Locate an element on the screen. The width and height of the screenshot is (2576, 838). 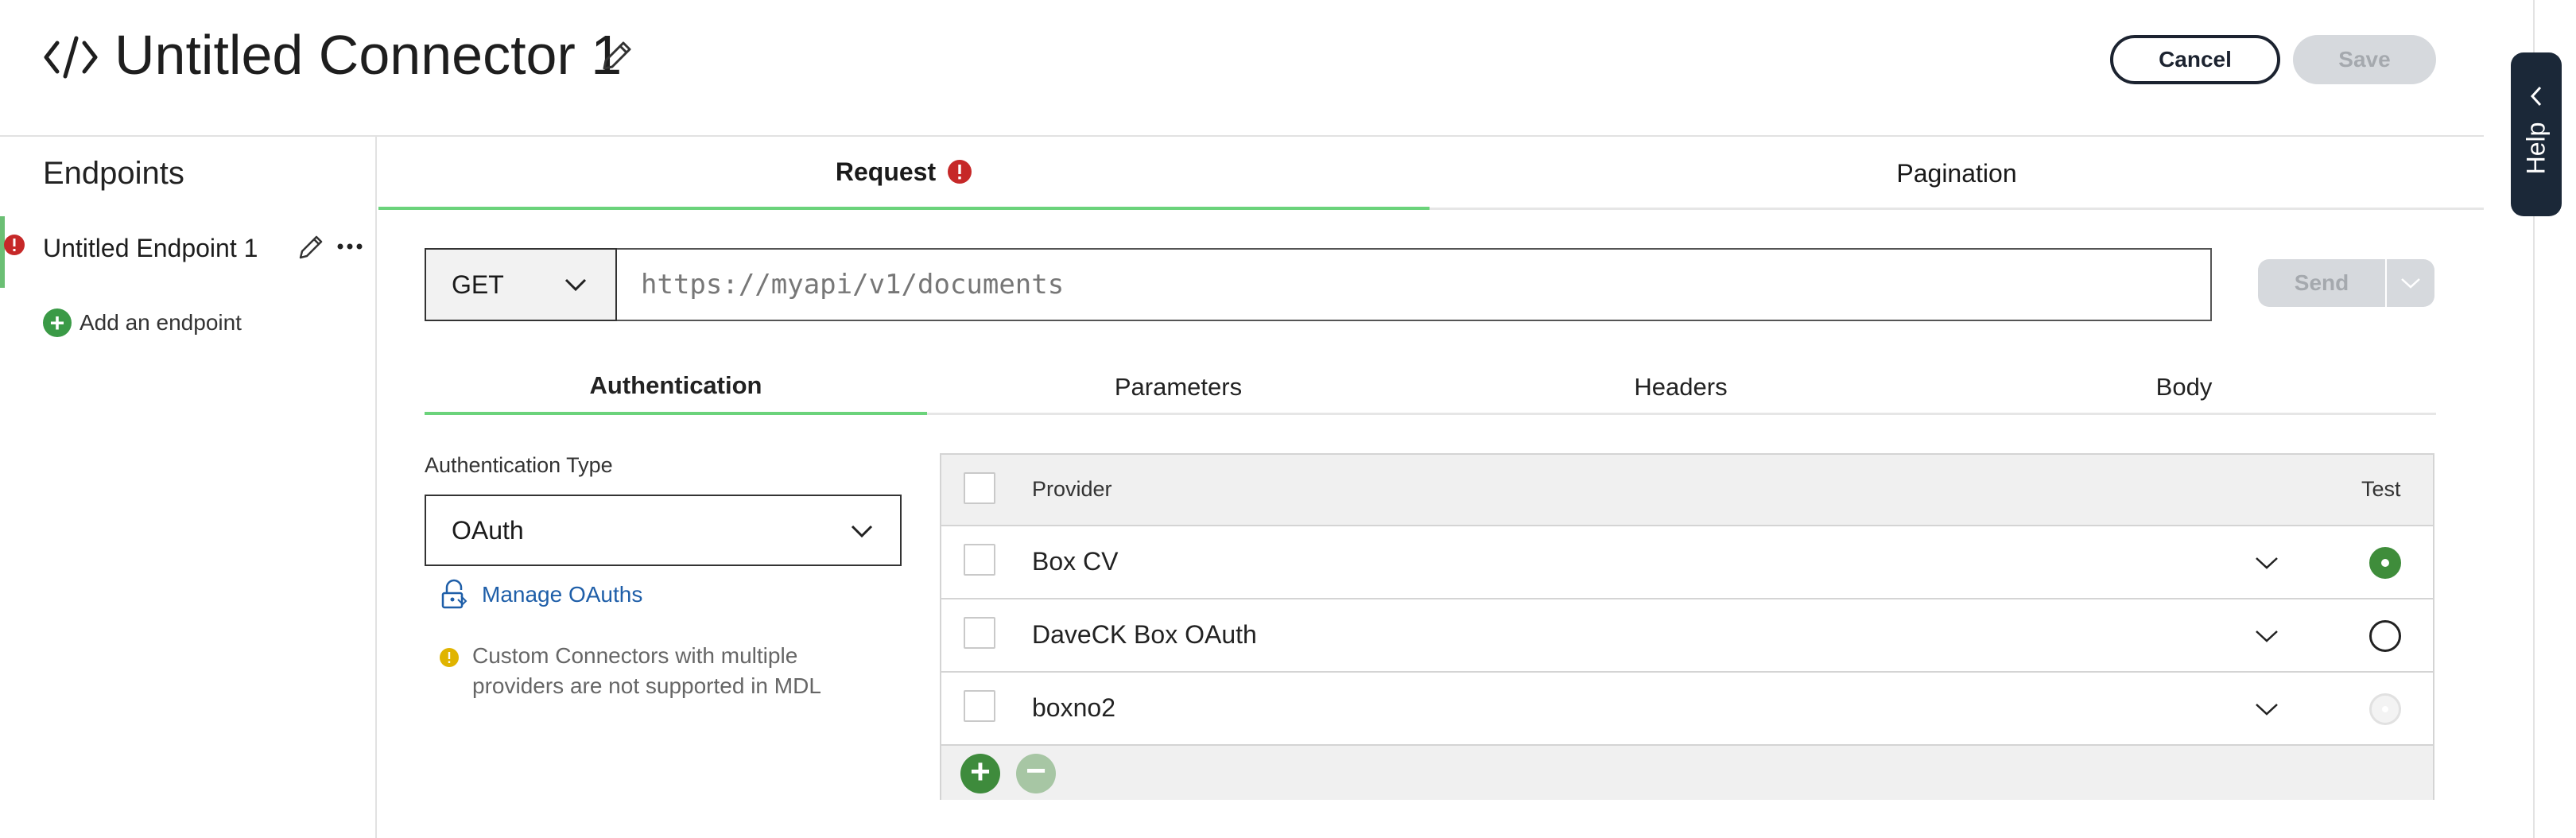
tab-authentication: Authentication is located at coordinates (676, 387).